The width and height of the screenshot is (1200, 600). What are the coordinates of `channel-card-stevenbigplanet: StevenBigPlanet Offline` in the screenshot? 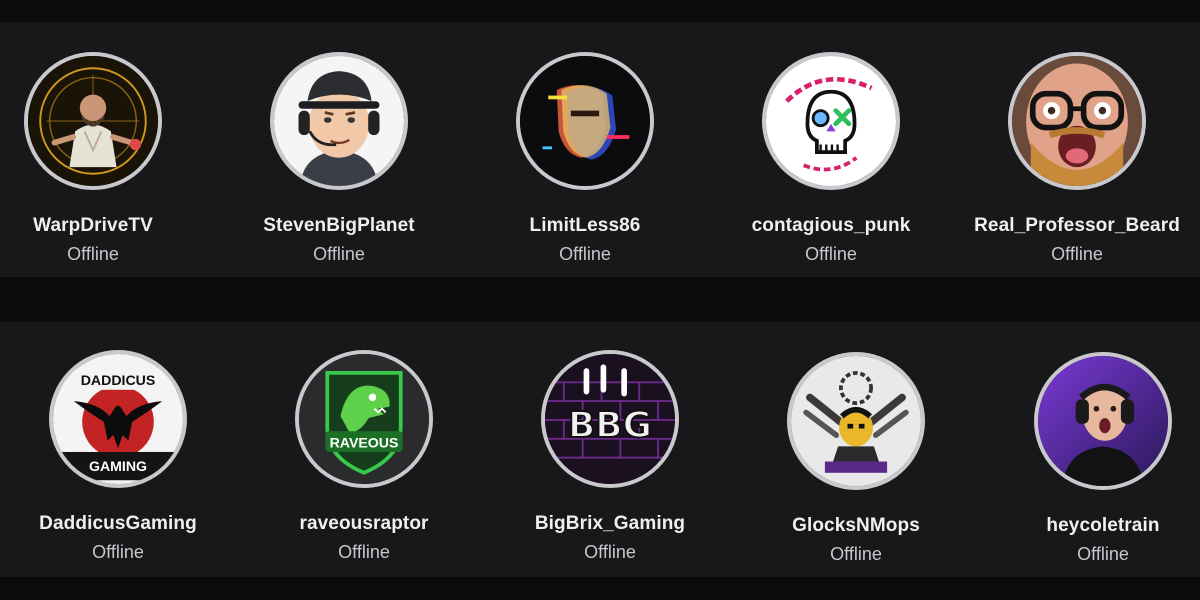 It's located at (339, 158).